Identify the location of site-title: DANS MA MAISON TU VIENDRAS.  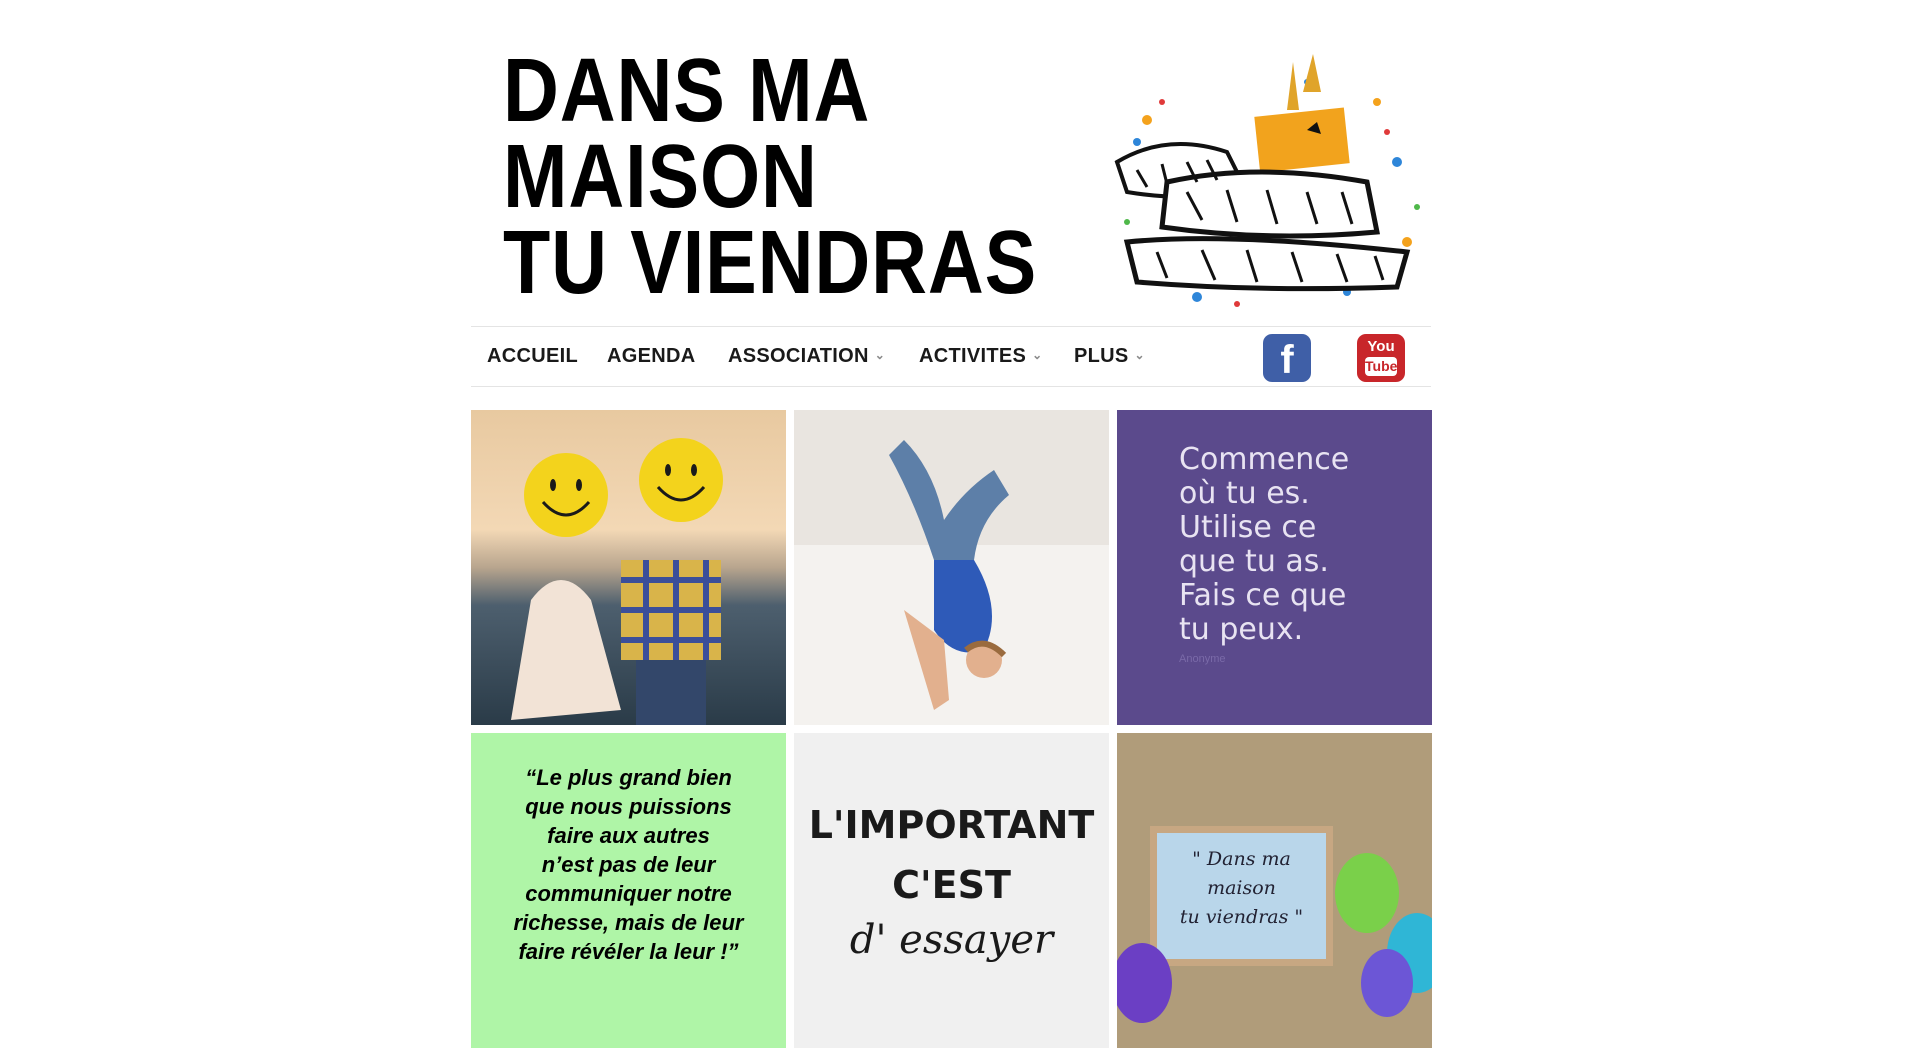
(770, 177).